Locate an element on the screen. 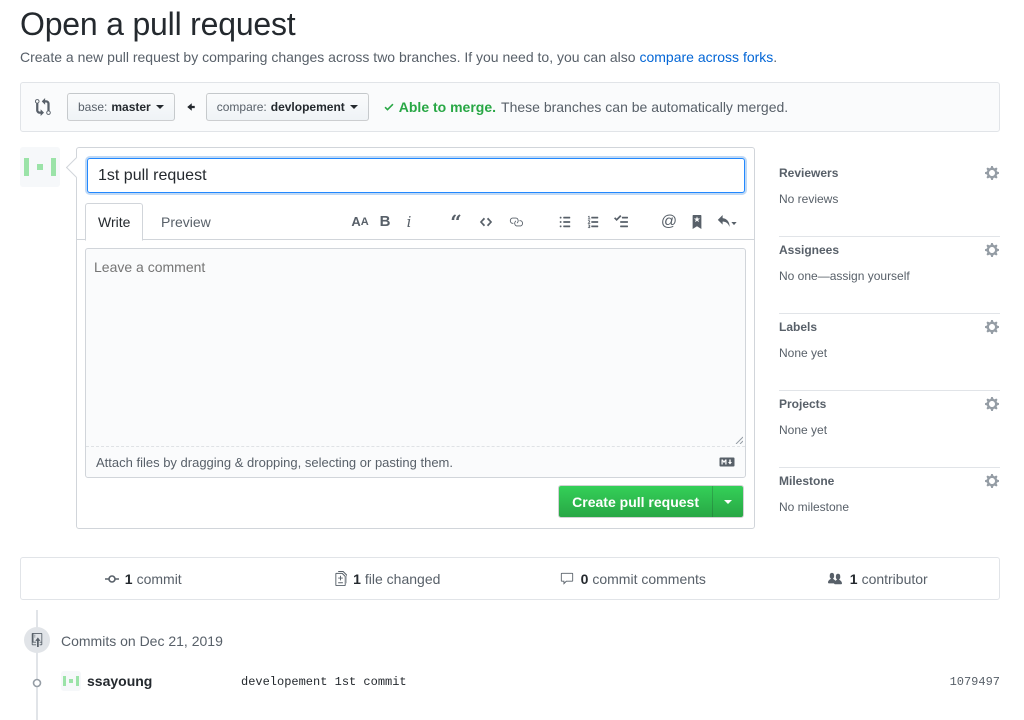 The image size is (1024, 720). base-value: master is located at coordinates (131, 107).